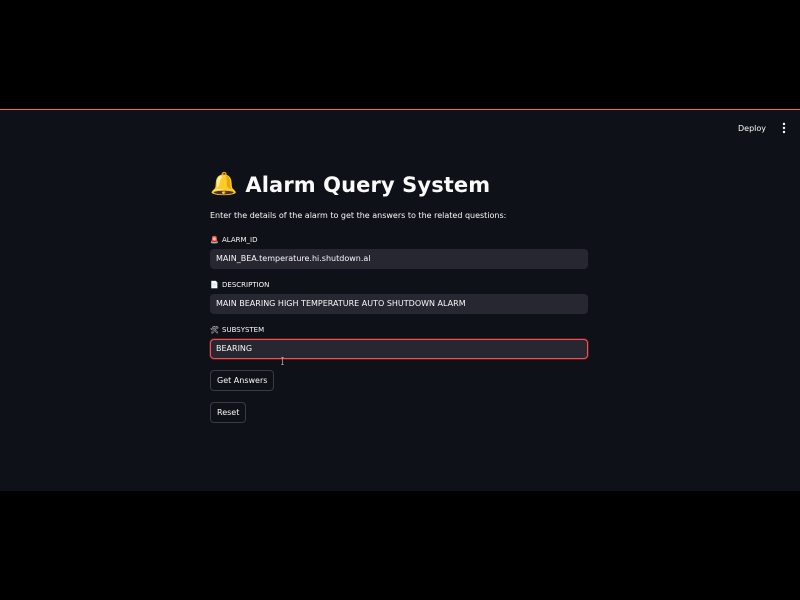  I want to click on get-answers-button: Get Answers, so click(242, 380).